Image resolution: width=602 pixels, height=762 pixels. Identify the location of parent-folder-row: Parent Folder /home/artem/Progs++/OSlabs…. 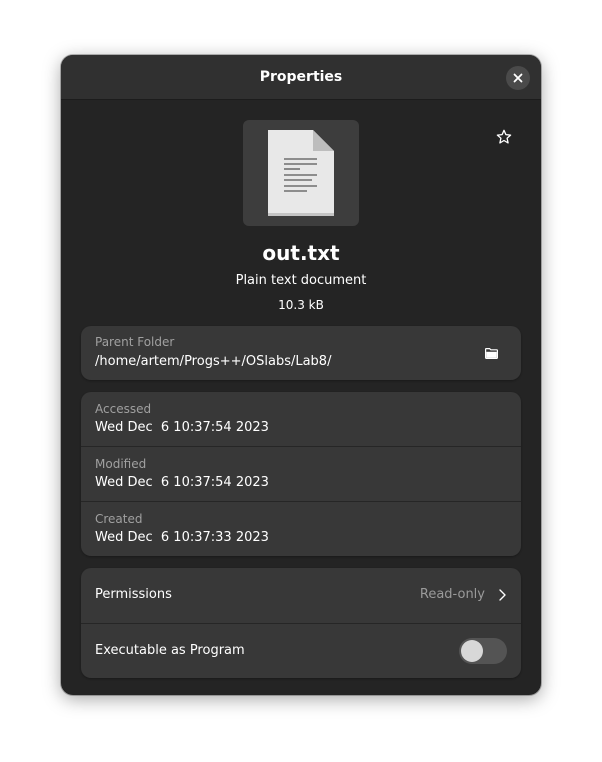
(301, 353).